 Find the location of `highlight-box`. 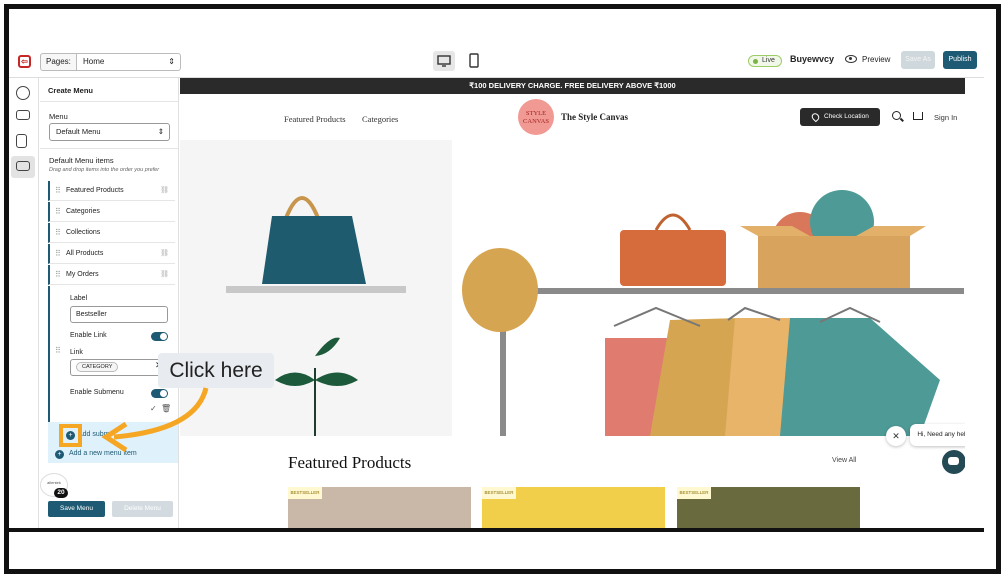

highlight-box is located at coordinates (70, 435).